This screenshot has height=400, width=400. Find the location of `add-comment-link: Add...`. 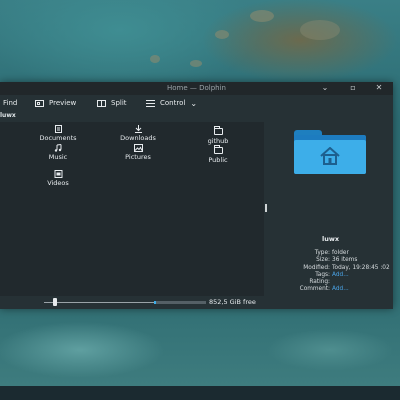

add-comment-link: Add... is located at coordinates (340, 289).